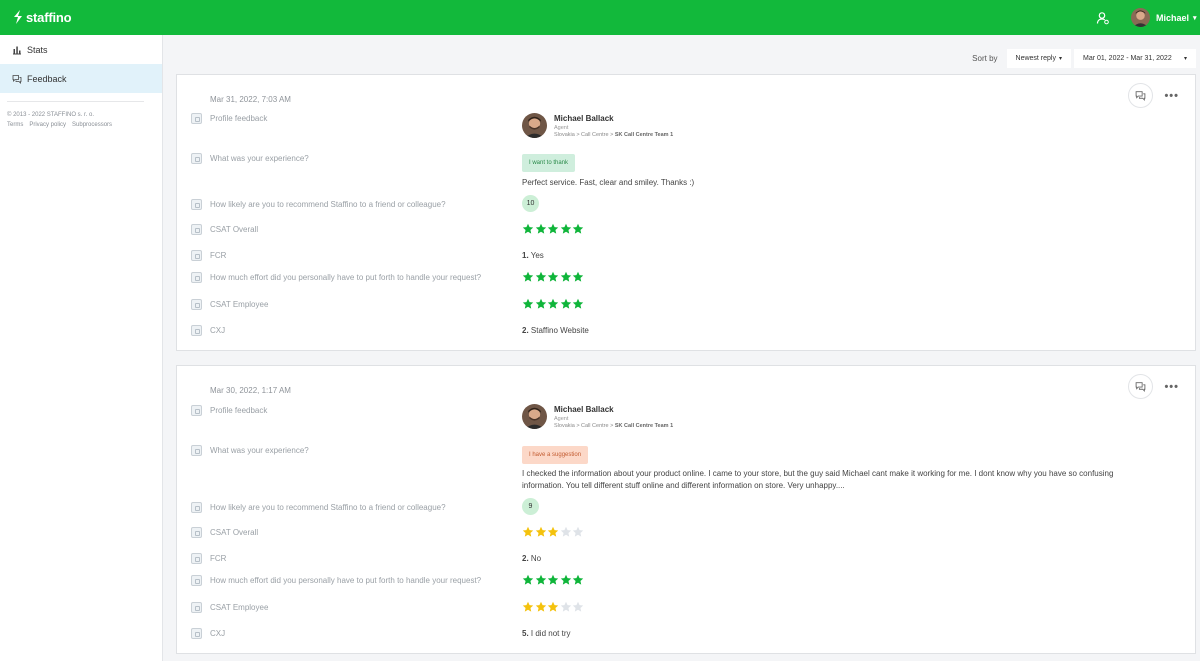 Image resolution: width=1200 pixels, height=661 pixels. I want to click on privacy-policy-link: Privacy policy, so click(47, 125).